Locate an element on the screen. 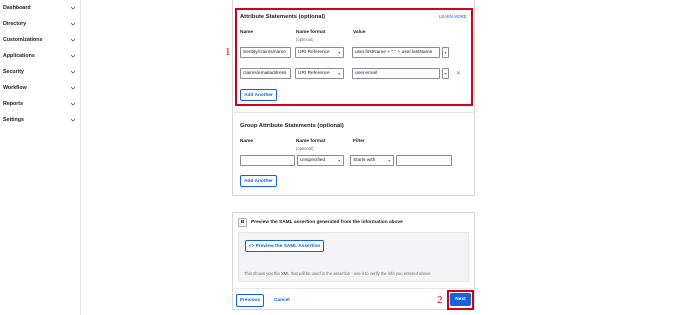 The image size is (688, 315). sidebar-item-label: Security is located at coordinates (13, 72).